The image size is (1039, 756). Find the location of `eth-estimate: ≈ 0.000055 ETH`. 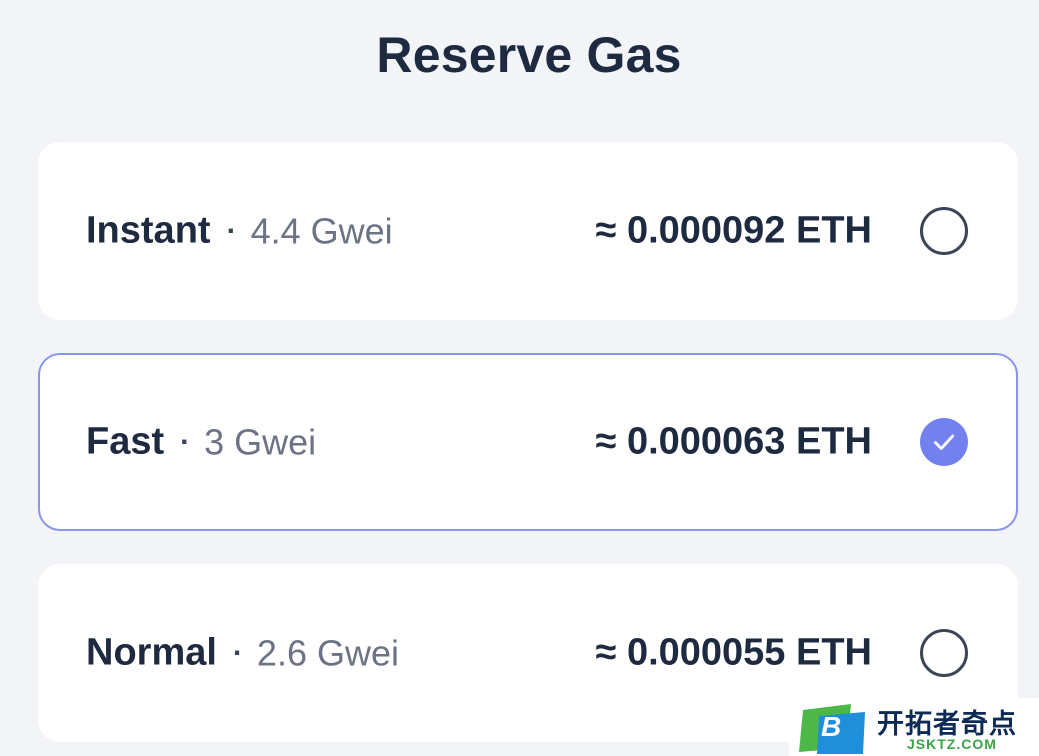

eth-estimate: ≈ 0.000055 ETH is located at coordinates (733, 652).